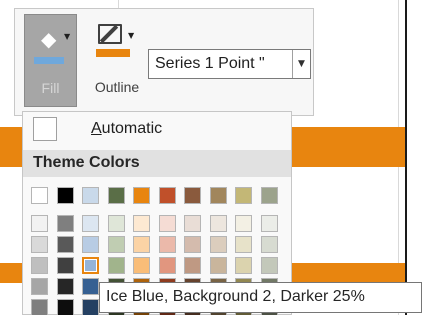 The height and width of the screenshot is (315, 425). What do you see at coordinates (86, 162) in the screenshot?
I see `theme-colors-label: Theme Colors` at bounding box center [86, 162].